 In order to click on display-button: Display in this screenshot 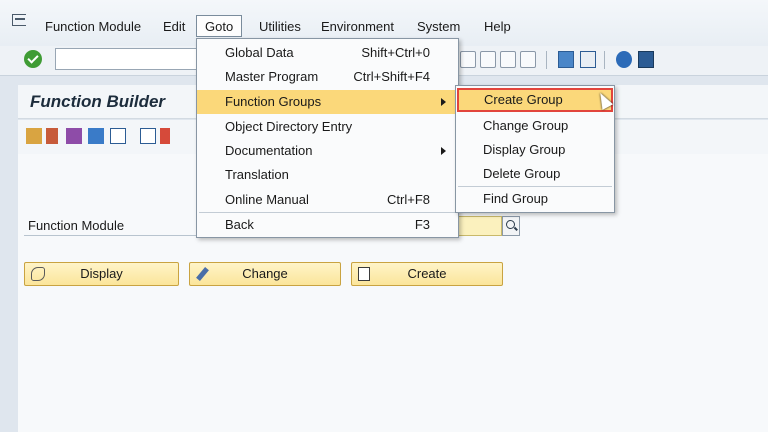, I will do `click(101, 274)`.